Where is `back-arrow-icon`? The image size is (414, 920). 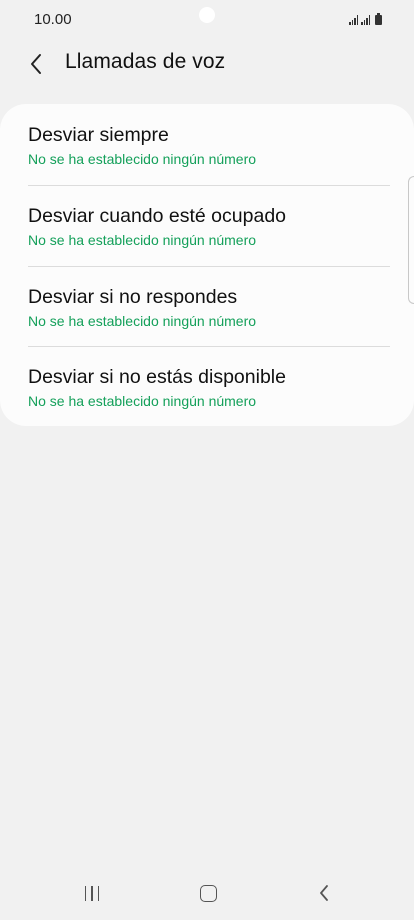 back-arrow-icon is located at coordinates (36, 64).